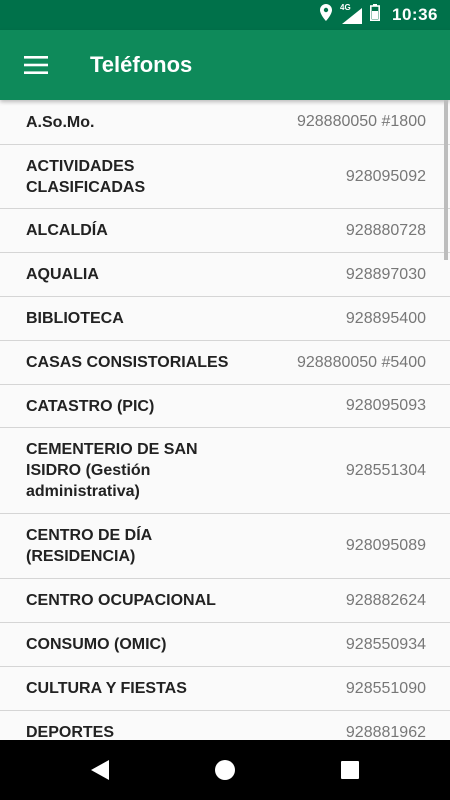 This screenshot has width=450, height=800. I want to click on list-item: CENTRO OCUPACIONAL 928882624, so click(225, 601).